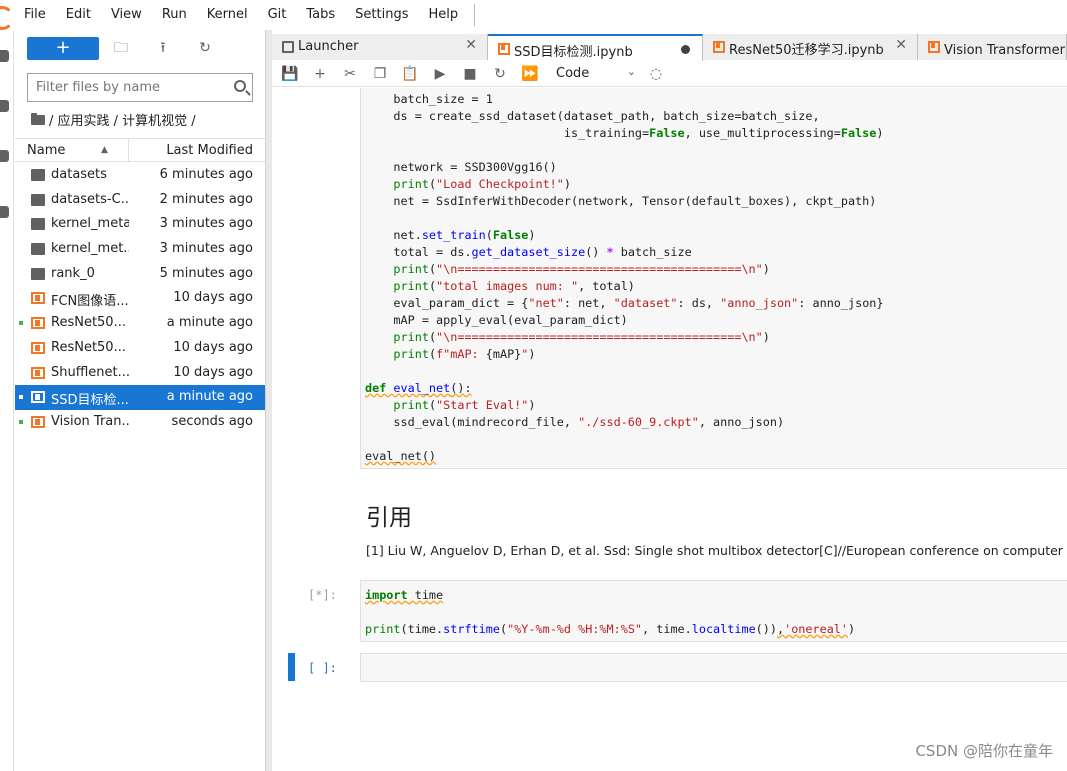  I want to click on file-row: datasets 6 minutes ago, so click(140, 175).